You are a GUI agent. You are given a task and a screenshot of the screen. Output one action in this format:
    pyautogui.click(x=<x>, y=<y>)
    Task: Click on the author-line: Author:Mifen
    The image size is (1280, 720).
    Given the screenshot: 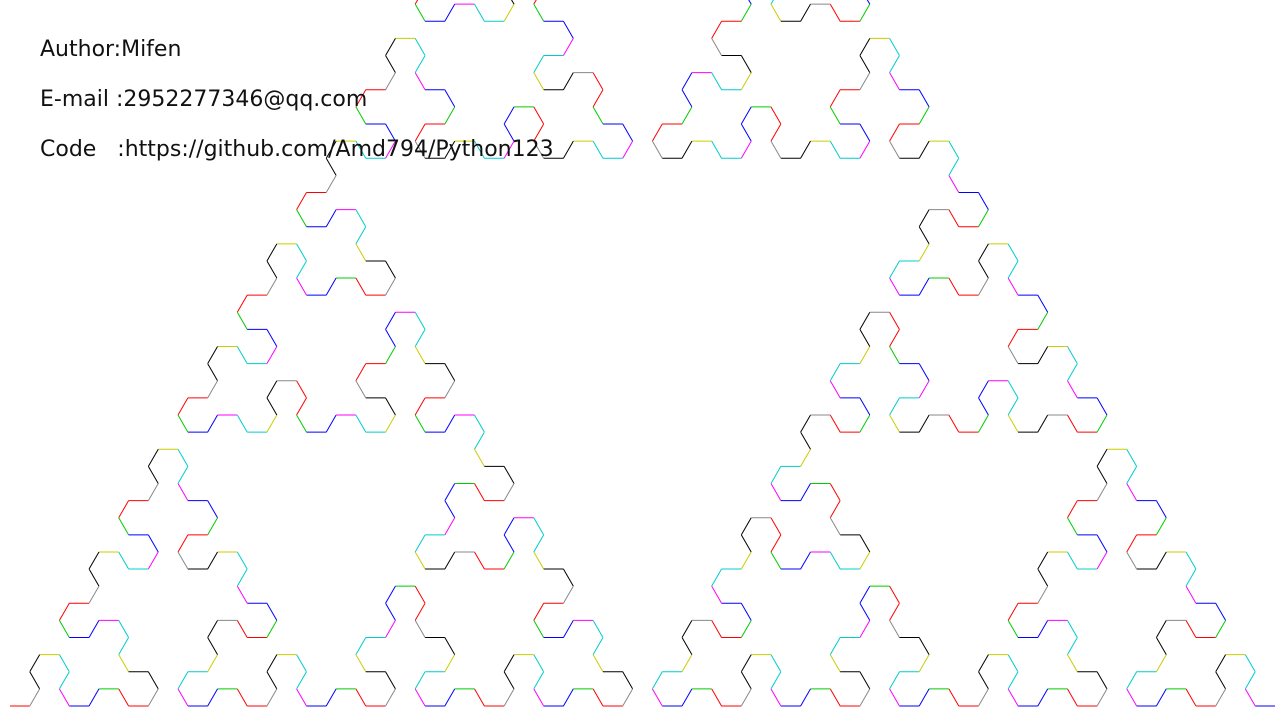 What is the action you would take?
    pyautogui.click(x=111, y=49)
    